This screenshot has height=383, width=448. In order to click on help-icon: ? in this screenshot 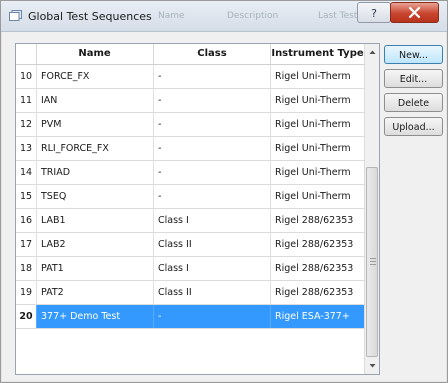, I will do `click(374, 13)`.